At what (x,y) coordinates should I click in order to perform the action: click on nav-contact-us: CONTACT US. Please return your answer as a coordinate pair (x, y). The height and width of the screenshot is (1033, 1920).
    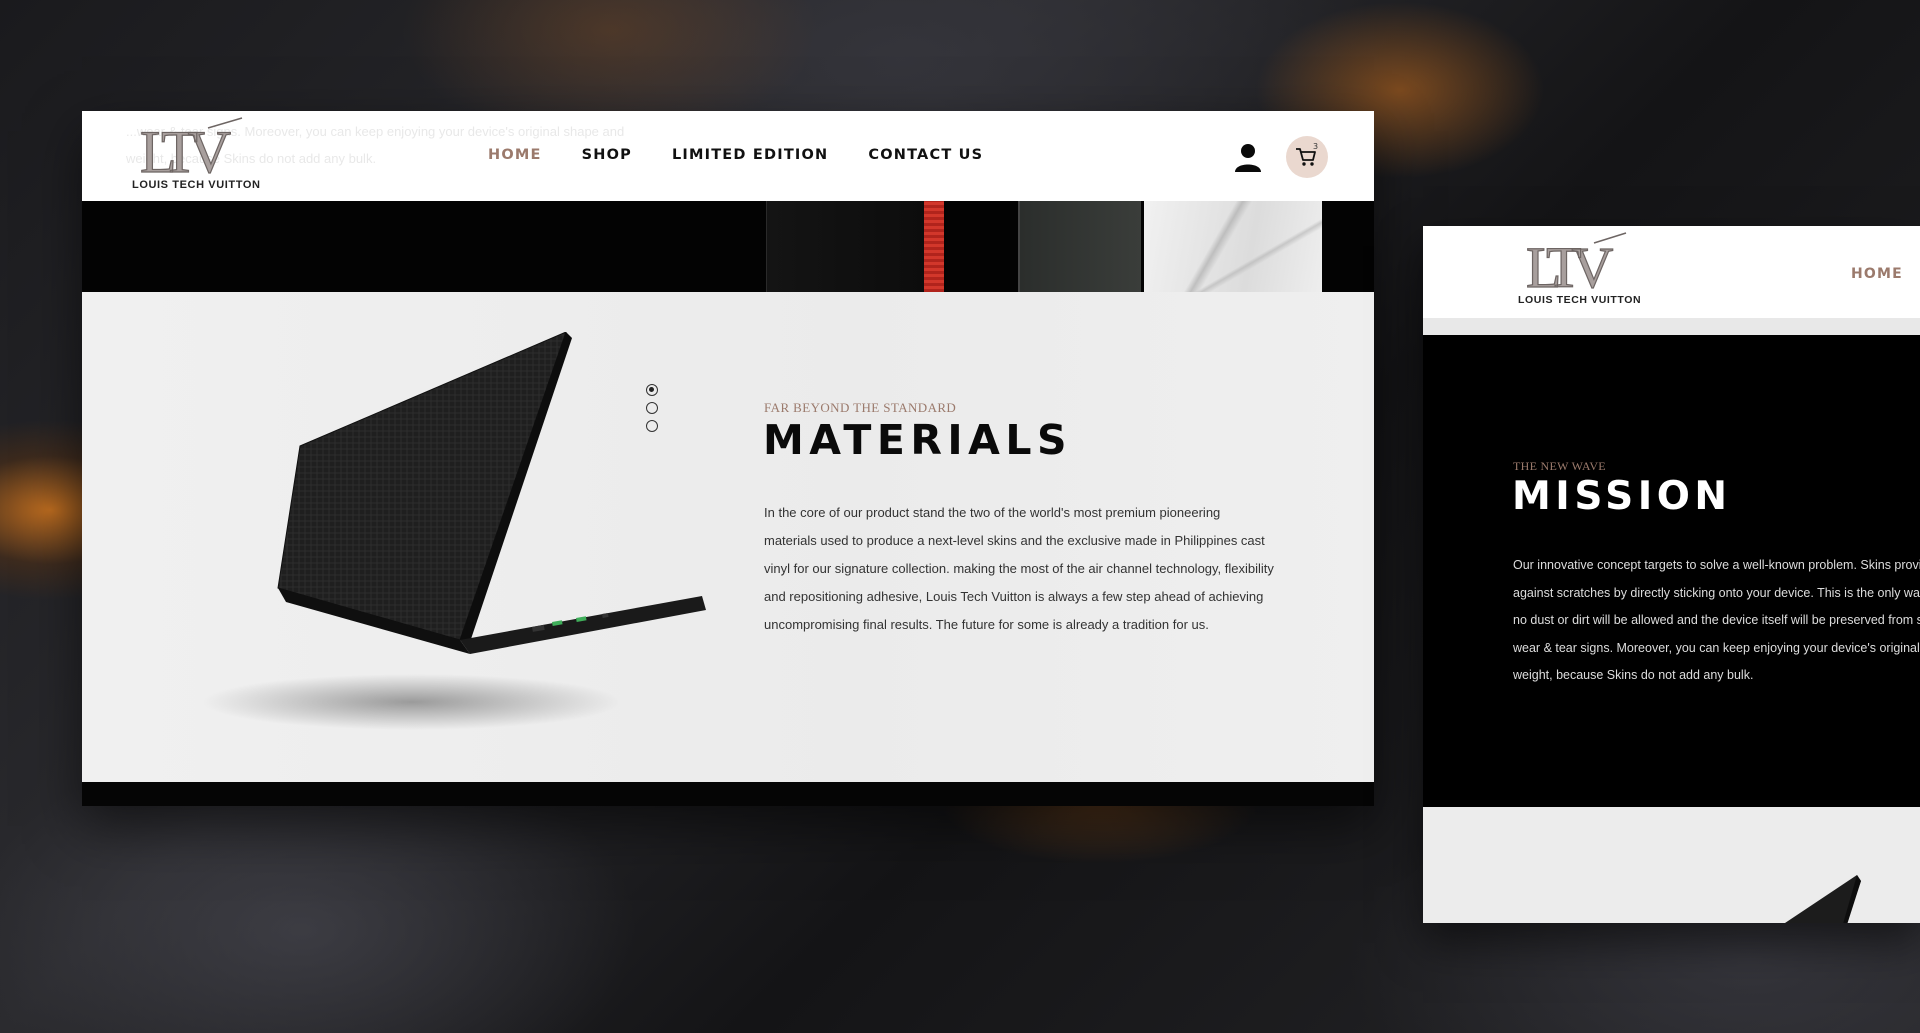
    Looking at the image, I should click on (925, 155).